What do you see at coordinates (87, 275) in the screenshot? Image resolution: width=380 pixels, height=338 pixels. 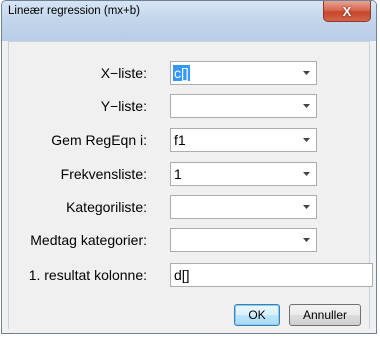 I see `result-column-label: 1. resultat kolonne:` at bounding box center [87, 275].